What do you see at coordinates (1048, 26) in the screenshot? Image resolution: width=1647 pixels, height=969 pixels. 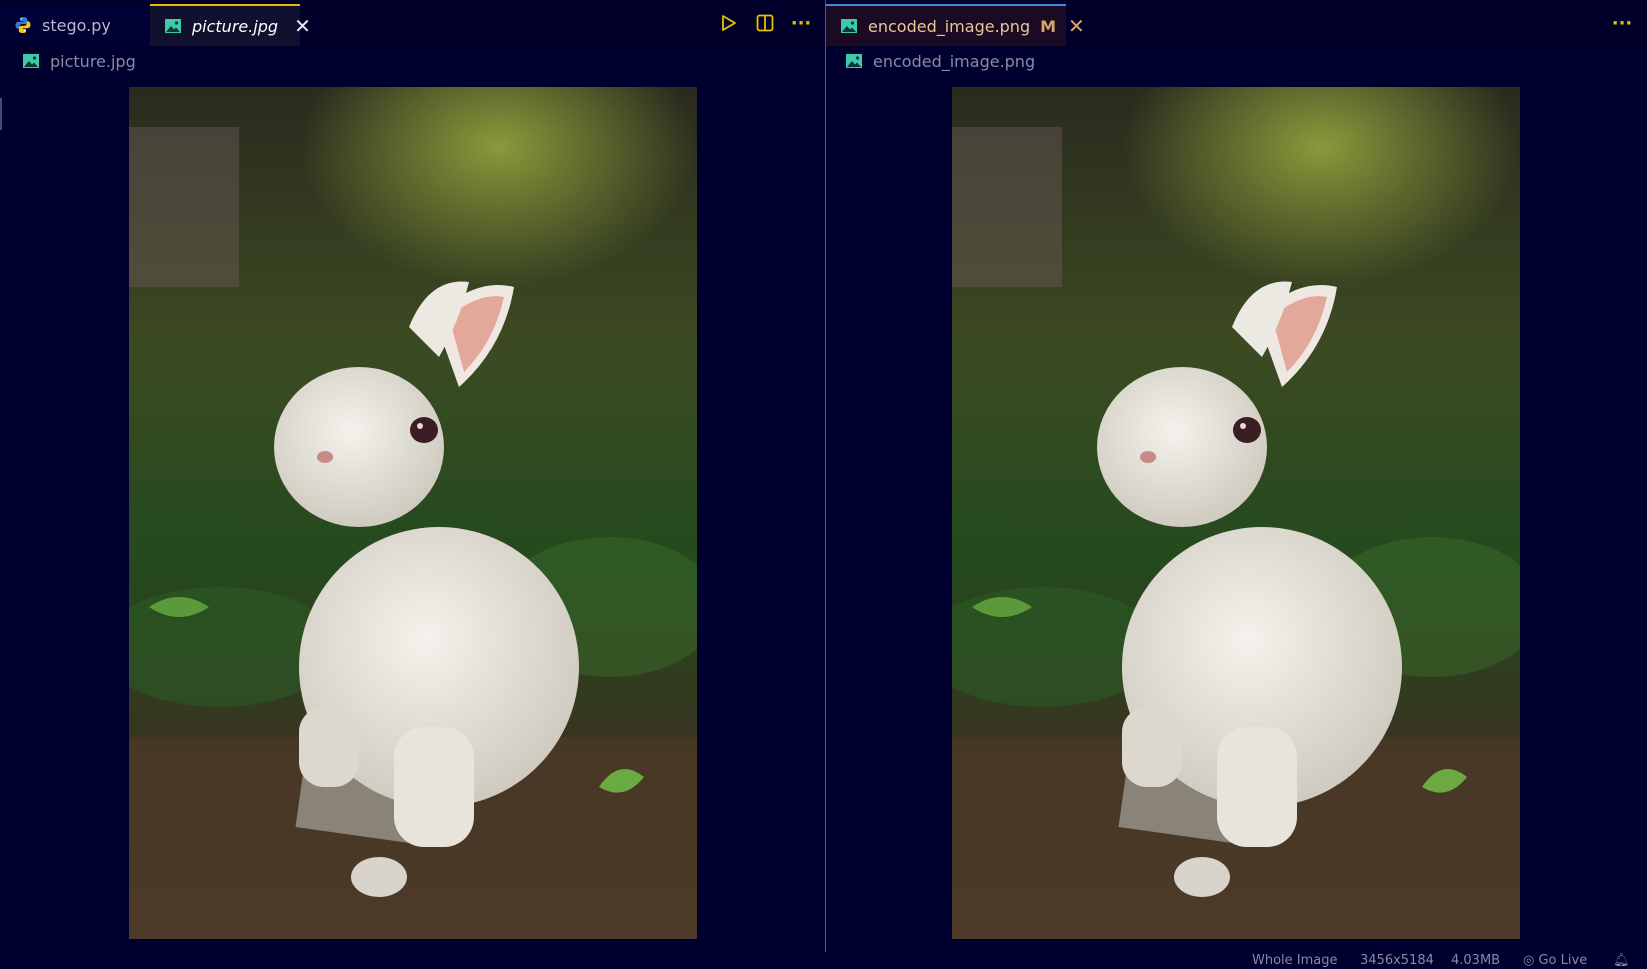 I see `modified-badge: M` at bounding box center [1048, 26].